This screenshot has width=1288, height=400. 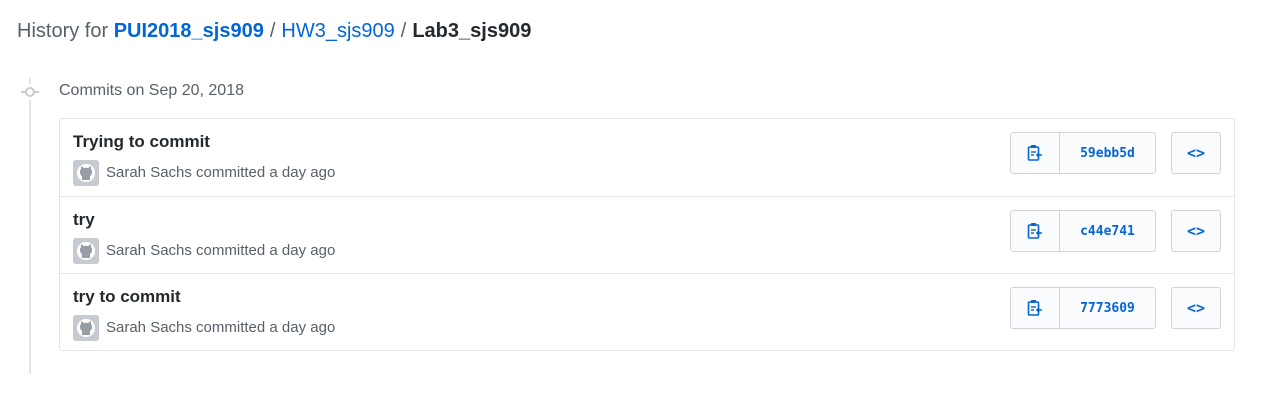 I want to click on sha-button-group: 59ebb5d, so click(x=1083, y=153).